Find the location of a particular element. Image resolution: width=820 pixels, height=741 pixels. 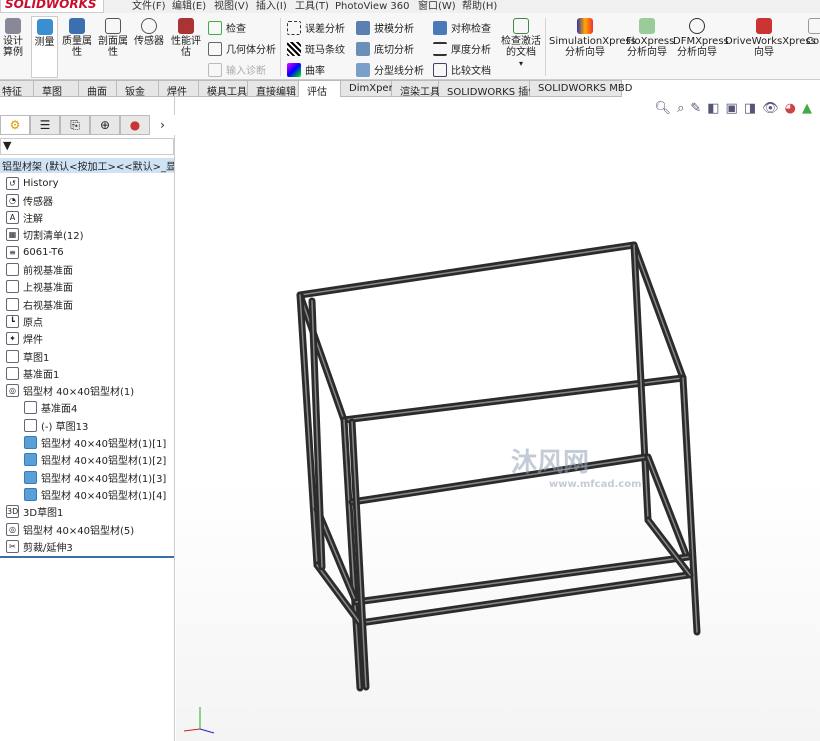

tab-solidworks-mbd: SOLIDWORKS MBD is located at coordinates (581, 88).